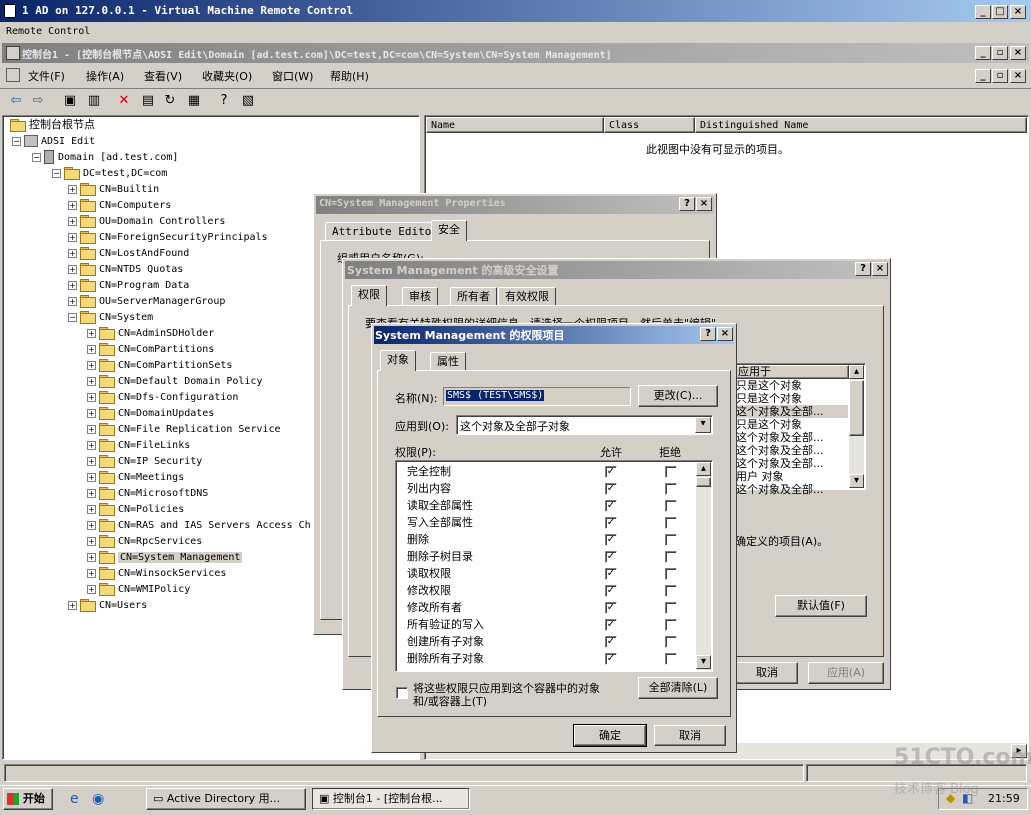 This screenshot has width=1031, height=815. What do you see at coordinates (856, 481) in the screenshot?
I see `apply-scroll-down: ▾` at bounding box center [856, 481].